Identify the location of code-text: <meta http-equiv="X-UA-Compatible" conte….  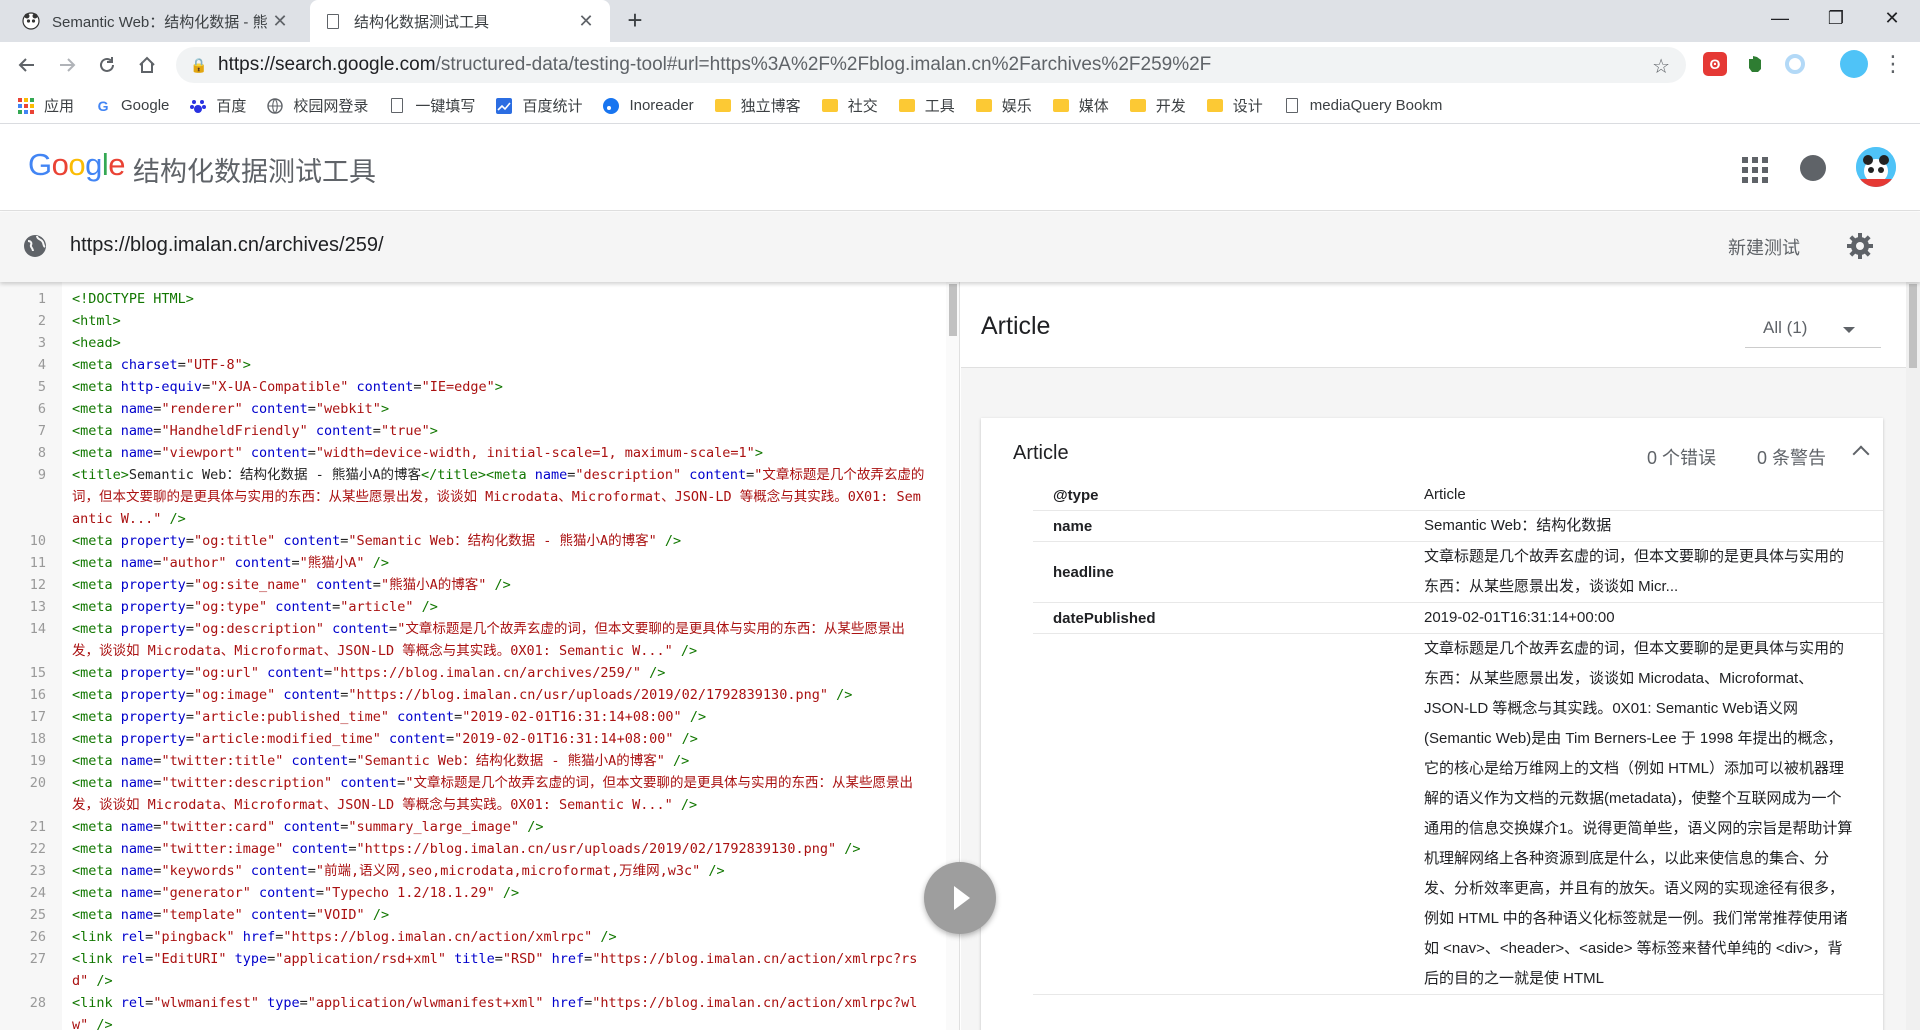
(497, 387).